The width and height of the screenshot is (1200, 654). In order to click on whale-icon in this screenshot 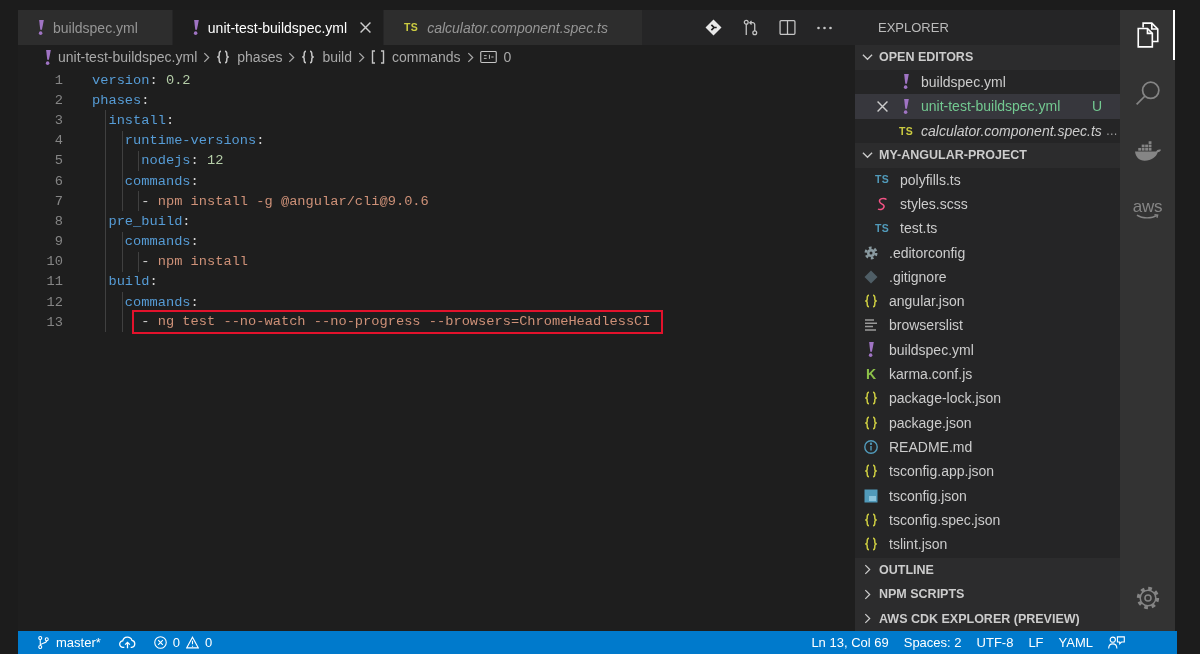, I will do `click(1147, 151)`.